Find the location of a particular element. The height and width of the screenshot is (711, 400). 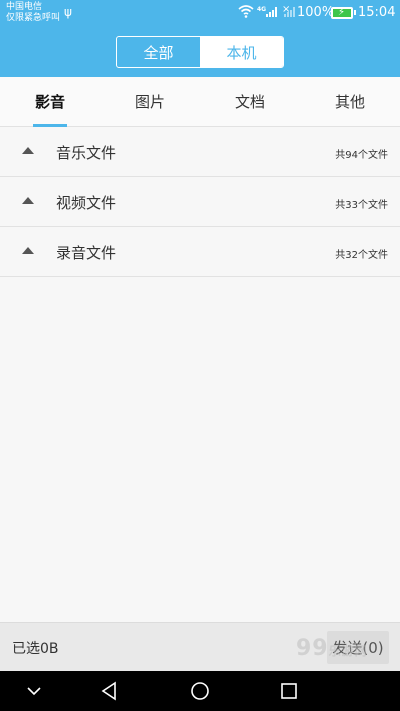

tab-other: 其他 is located at coordinates (350, 101).